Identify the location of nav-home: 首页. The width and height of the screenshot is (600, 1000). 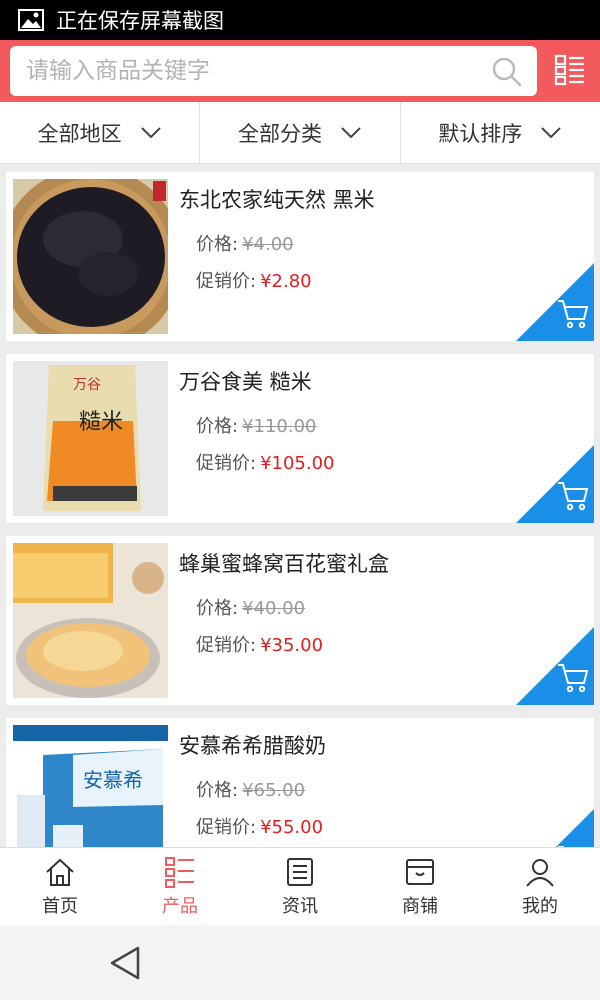
(60, 886).